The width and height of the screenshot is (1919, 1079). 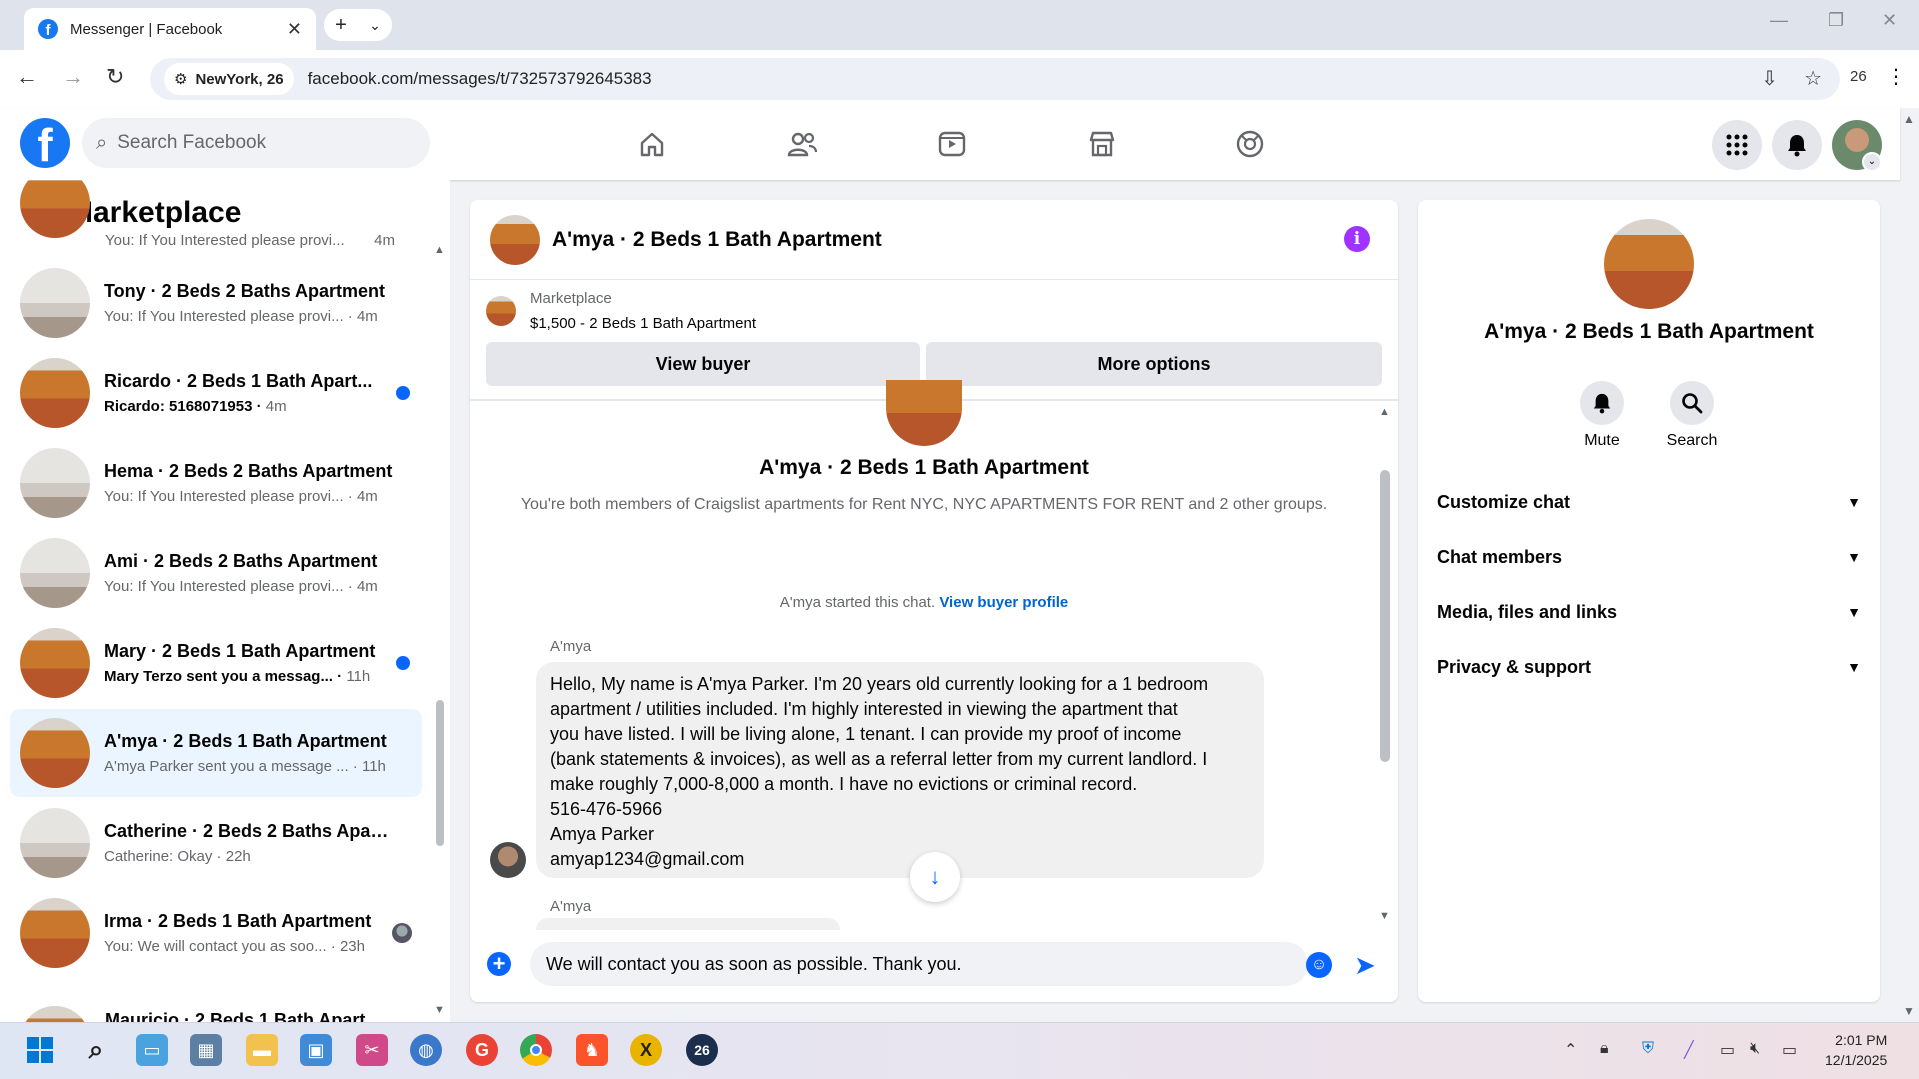 I want to click on listing-thumb, so click(x=501, y=311).